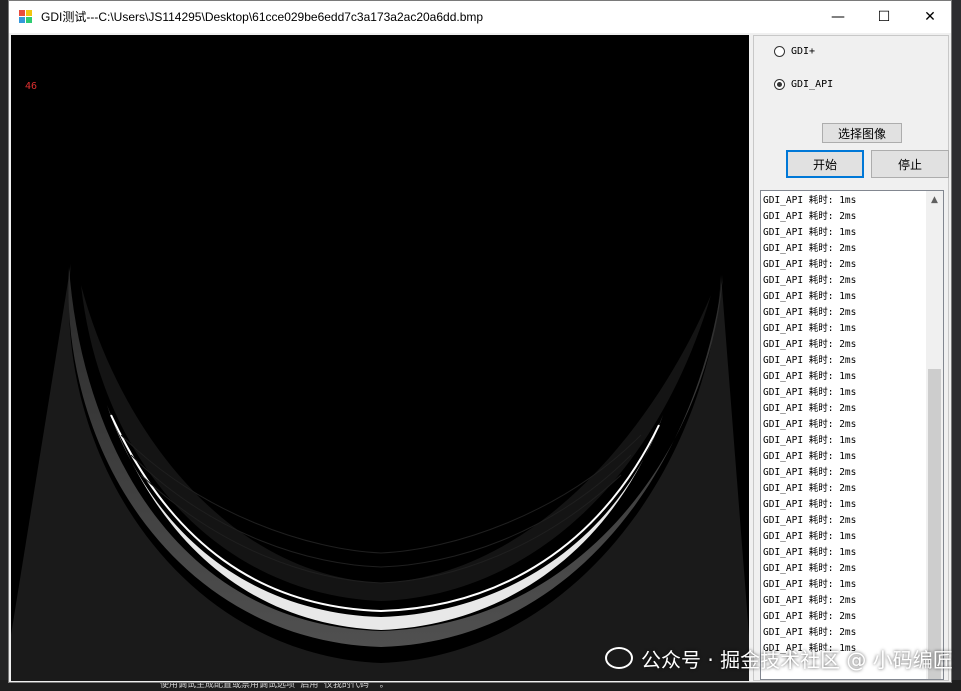 The image size is (961, 691). I want to click on app-icon, so click(26, 17).